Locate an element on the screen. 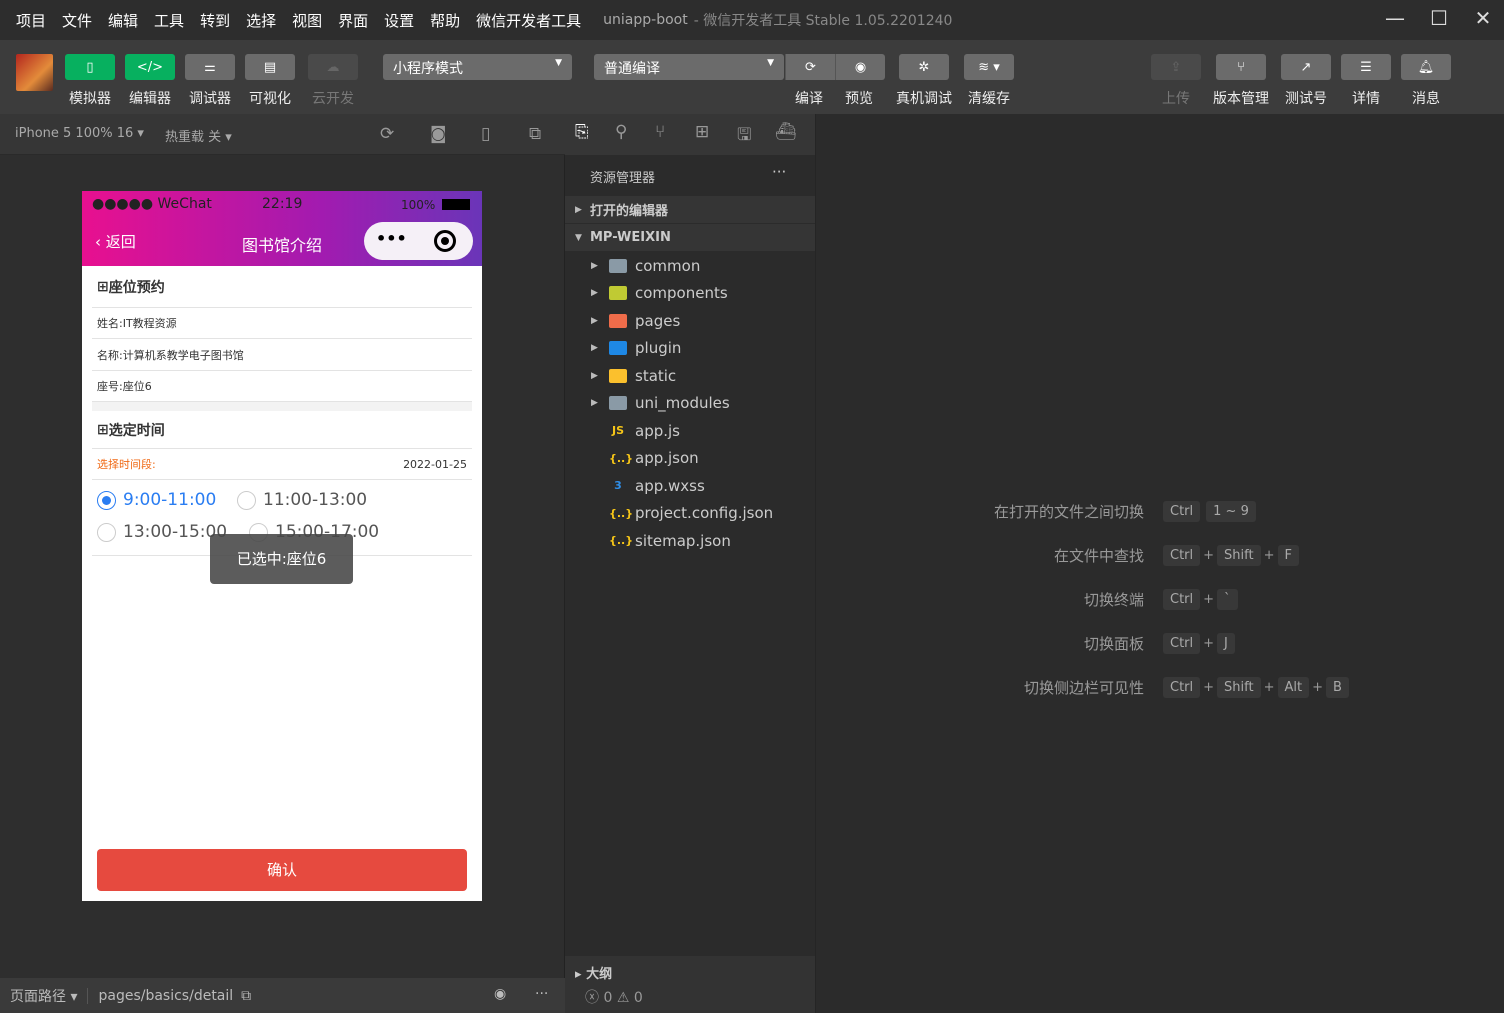  compile-select: 普通编译 ▼ is located at coordinates (689, 67).